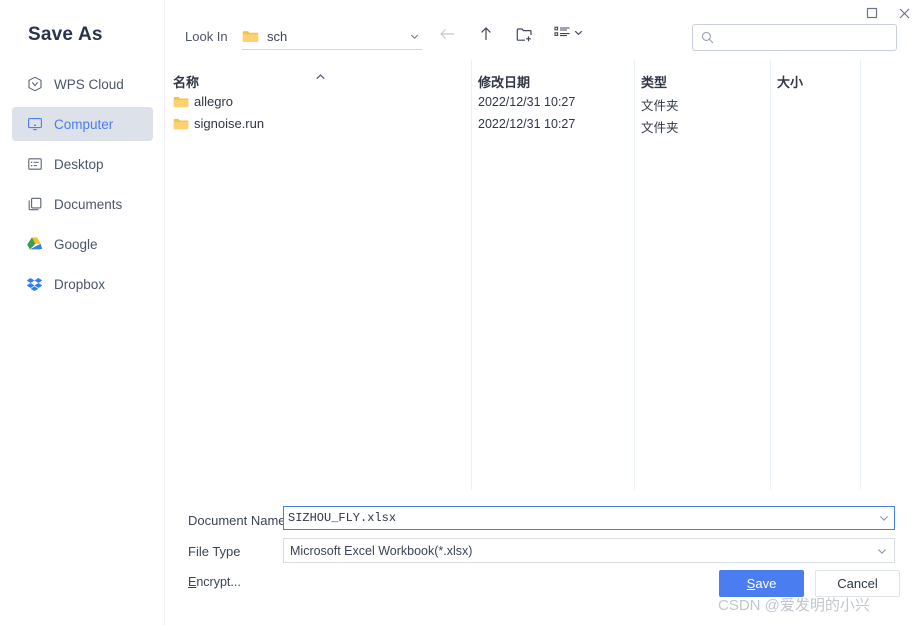 This screenshot has height=625, width=923. I want to click on sidebar-item-dropbox: Dropbox, so click(82, 284).